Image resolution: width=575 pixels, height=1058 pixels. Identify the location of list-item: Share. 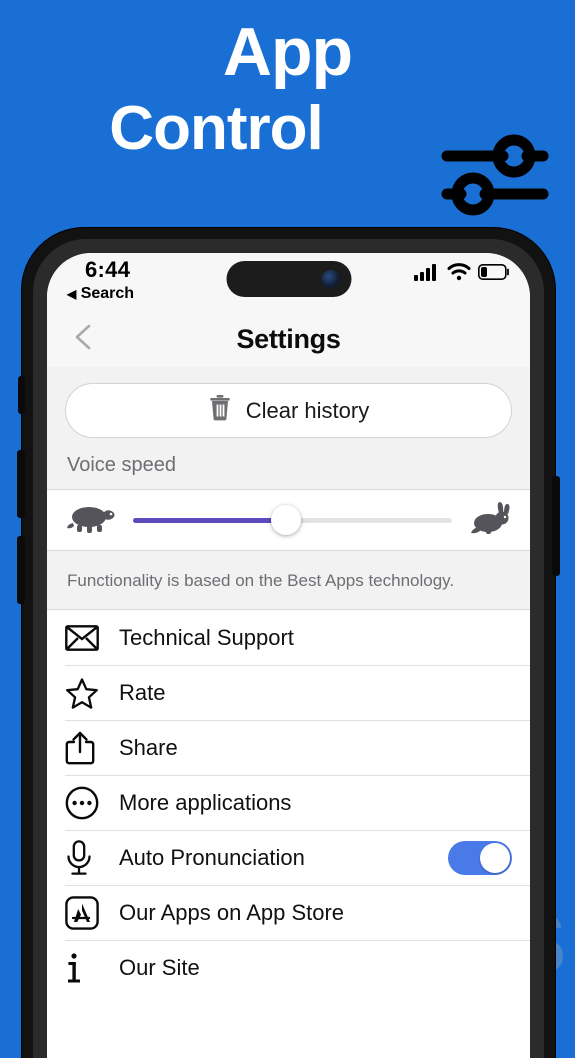
(288, 747).